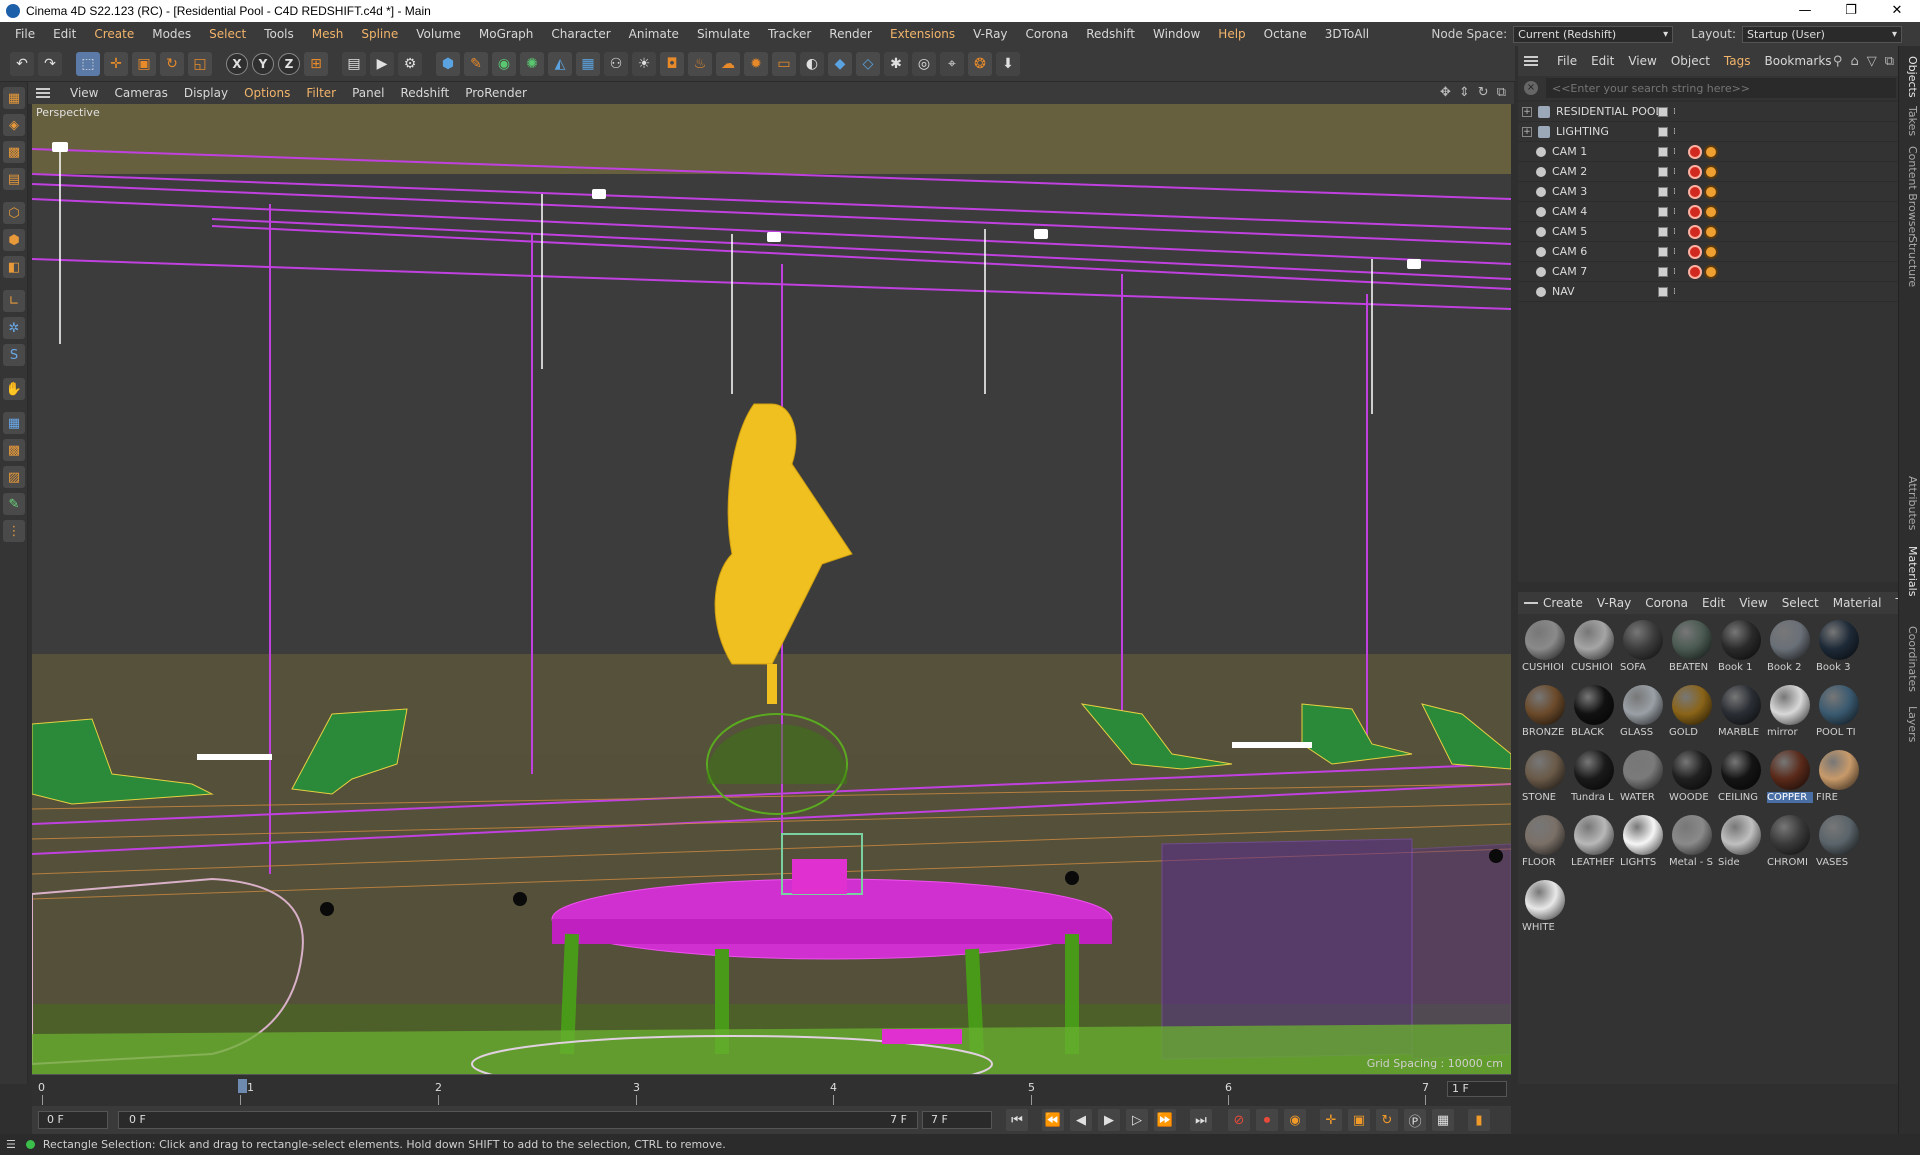  I want to click on mm-menu-corona: Corona, so click(1666, 603).